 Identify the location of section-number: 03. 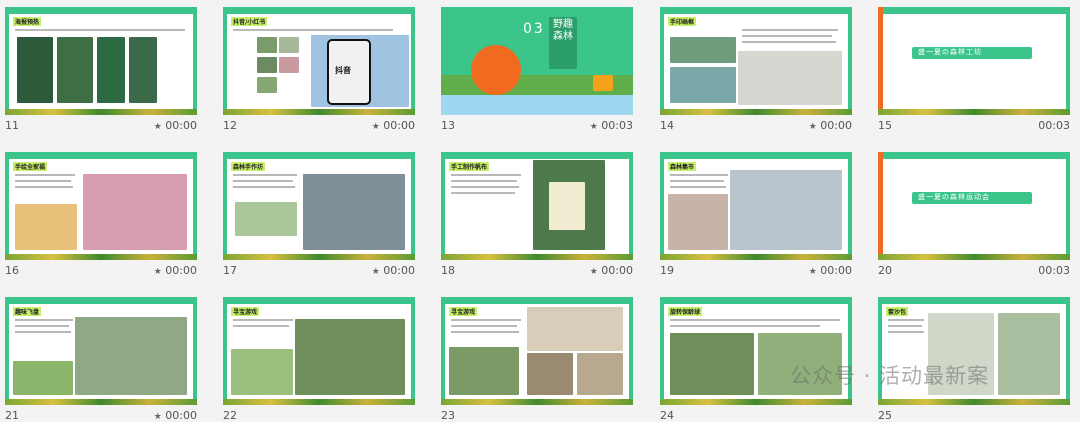
(534, 29).